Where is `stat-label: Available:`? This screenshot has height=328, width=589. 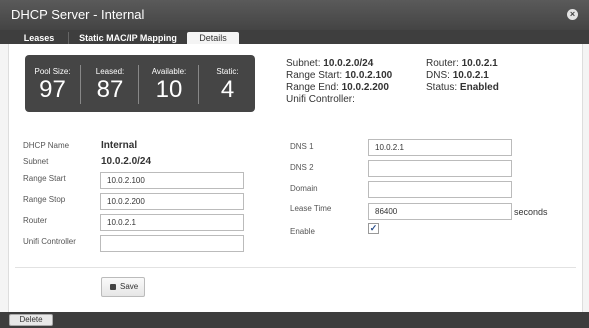 stat-label: Available: is located at coordinates (169, 71).